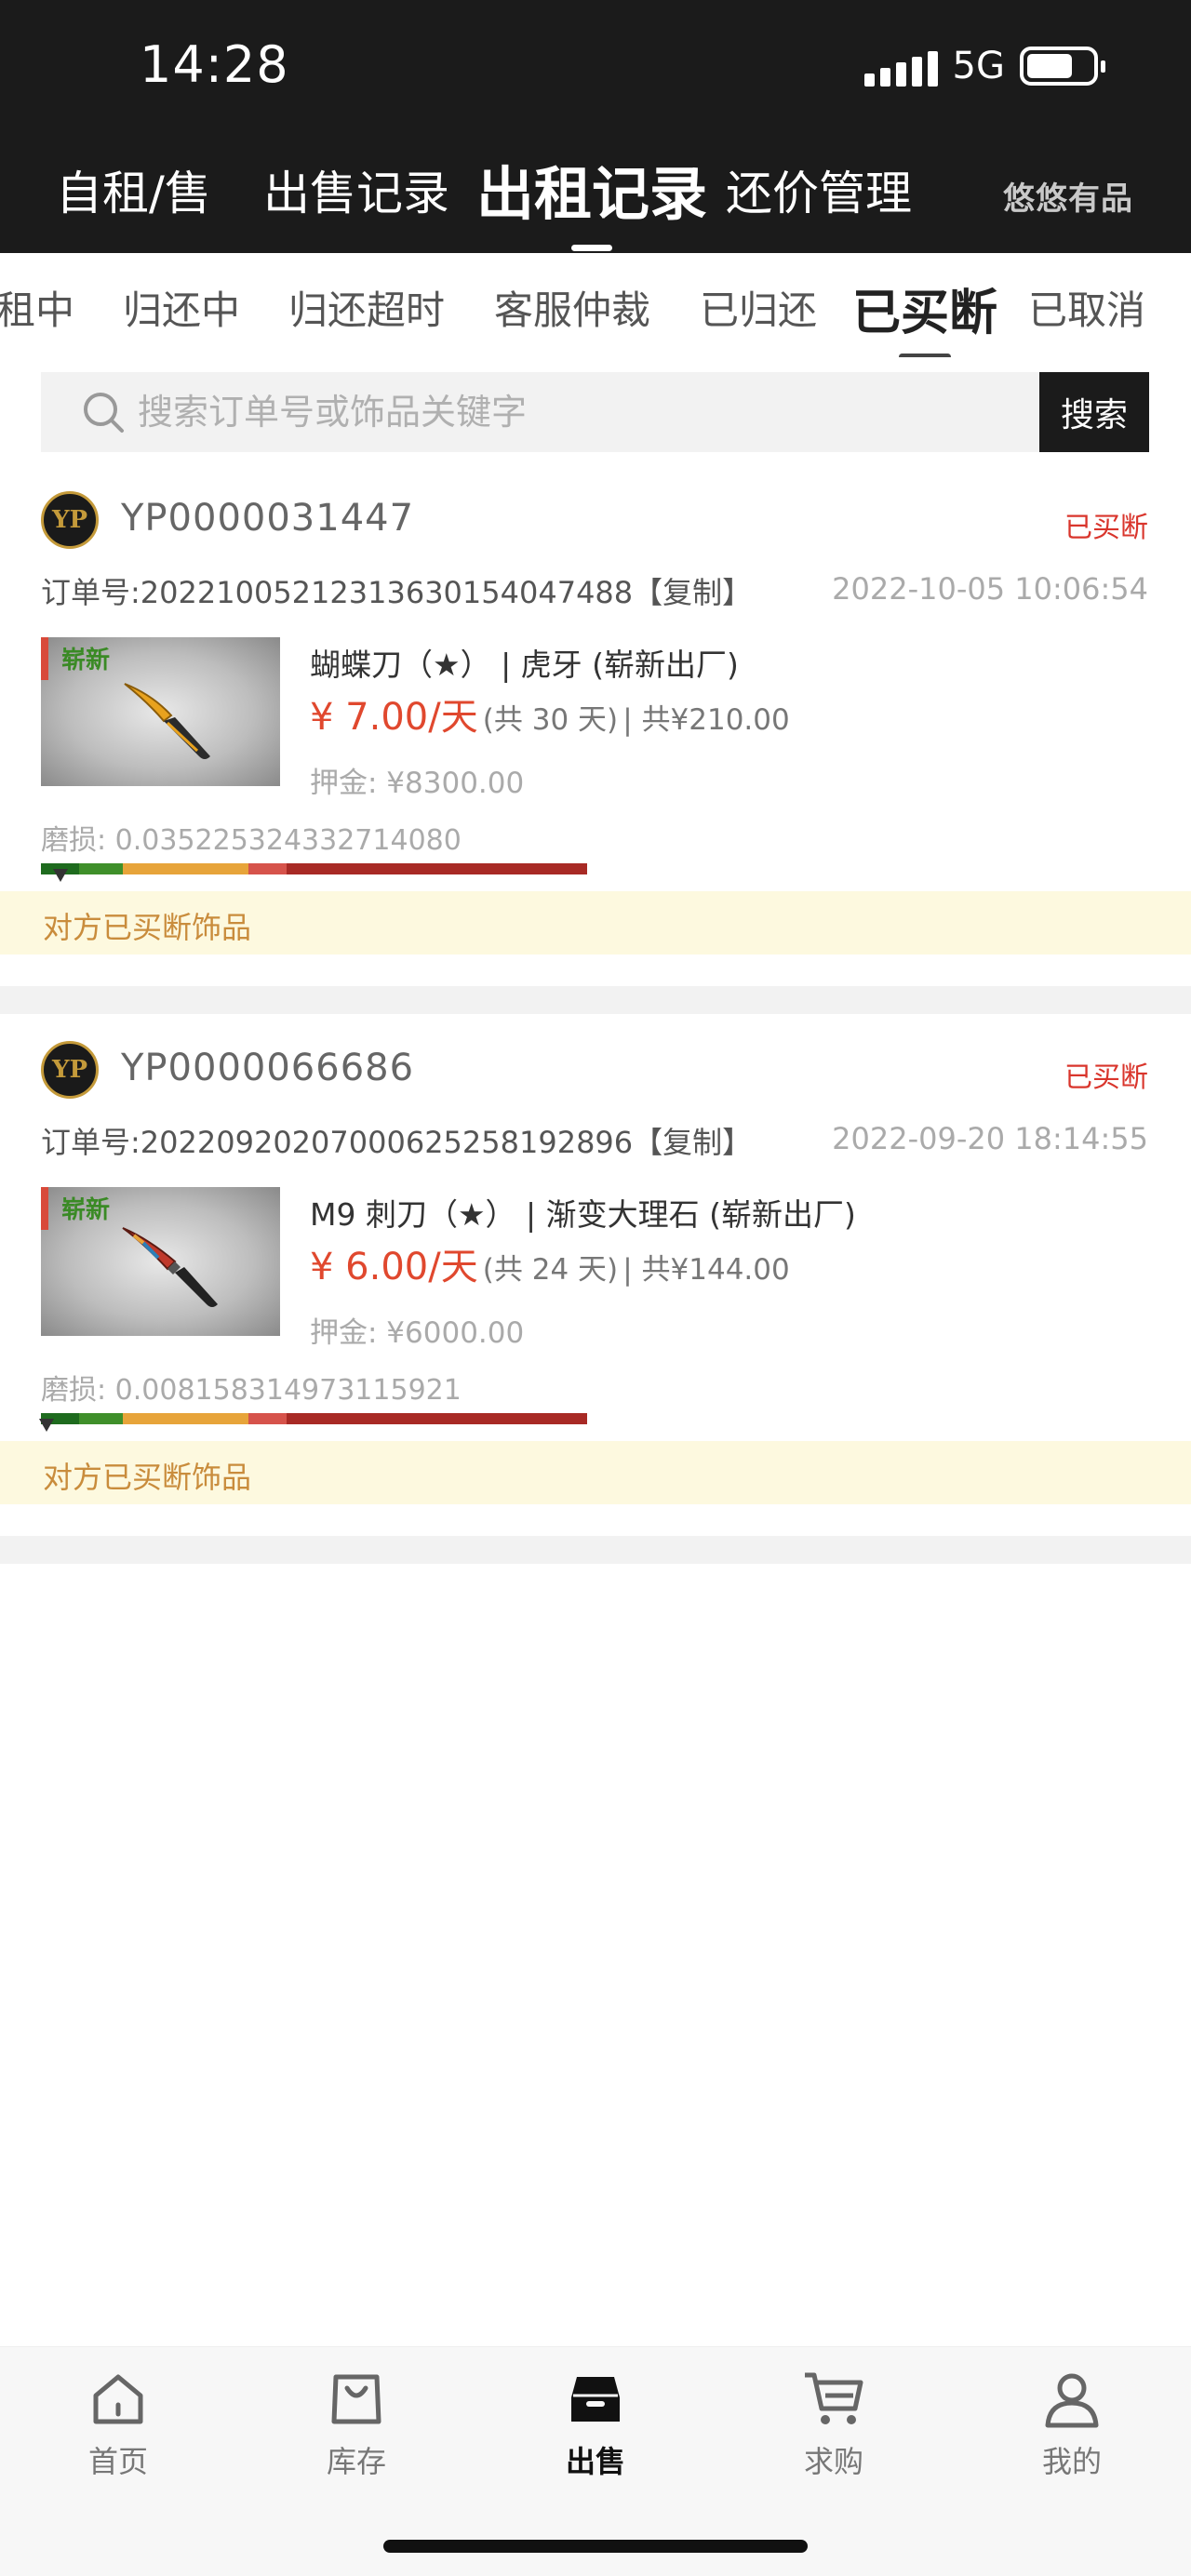 This screenshot has height=2576, width=1191. I want to click on nav-profile: 我的, so click(1072, 2425).